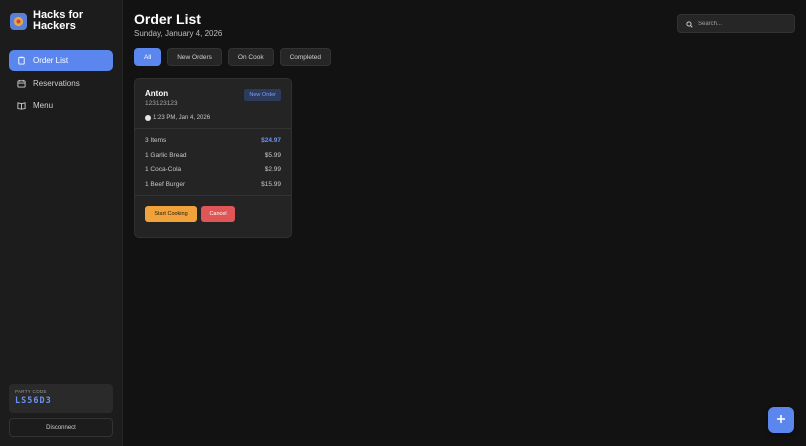 The image size is (806, 446). I want to click on sidebar-item-label: Reservations, so click(56, 83).